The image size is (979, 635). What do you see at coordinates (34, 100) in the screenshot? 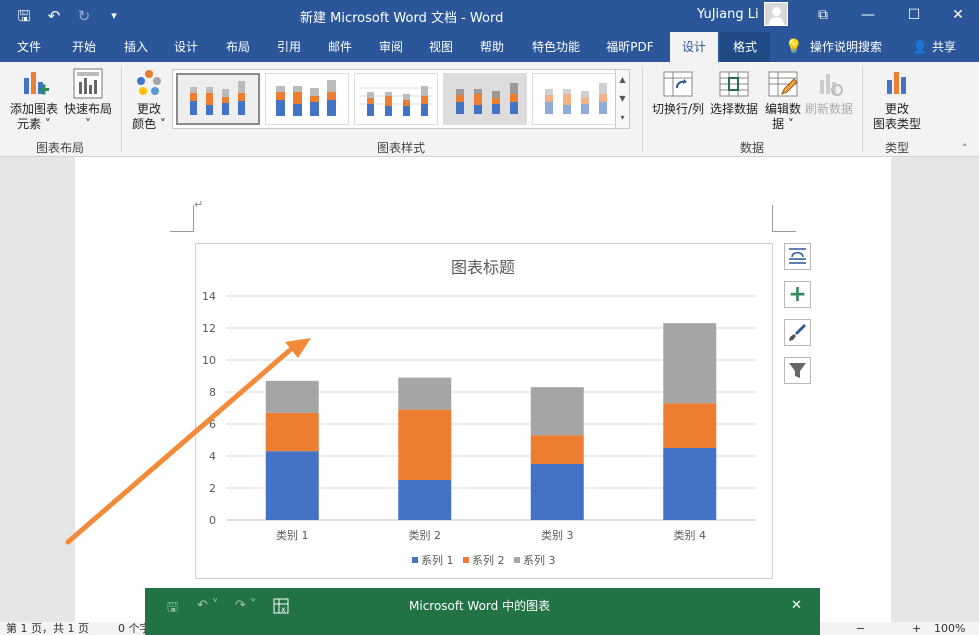
I see `add-chart-element-button: 添加图表 元素 ˅` at bounding box center [34, 100].